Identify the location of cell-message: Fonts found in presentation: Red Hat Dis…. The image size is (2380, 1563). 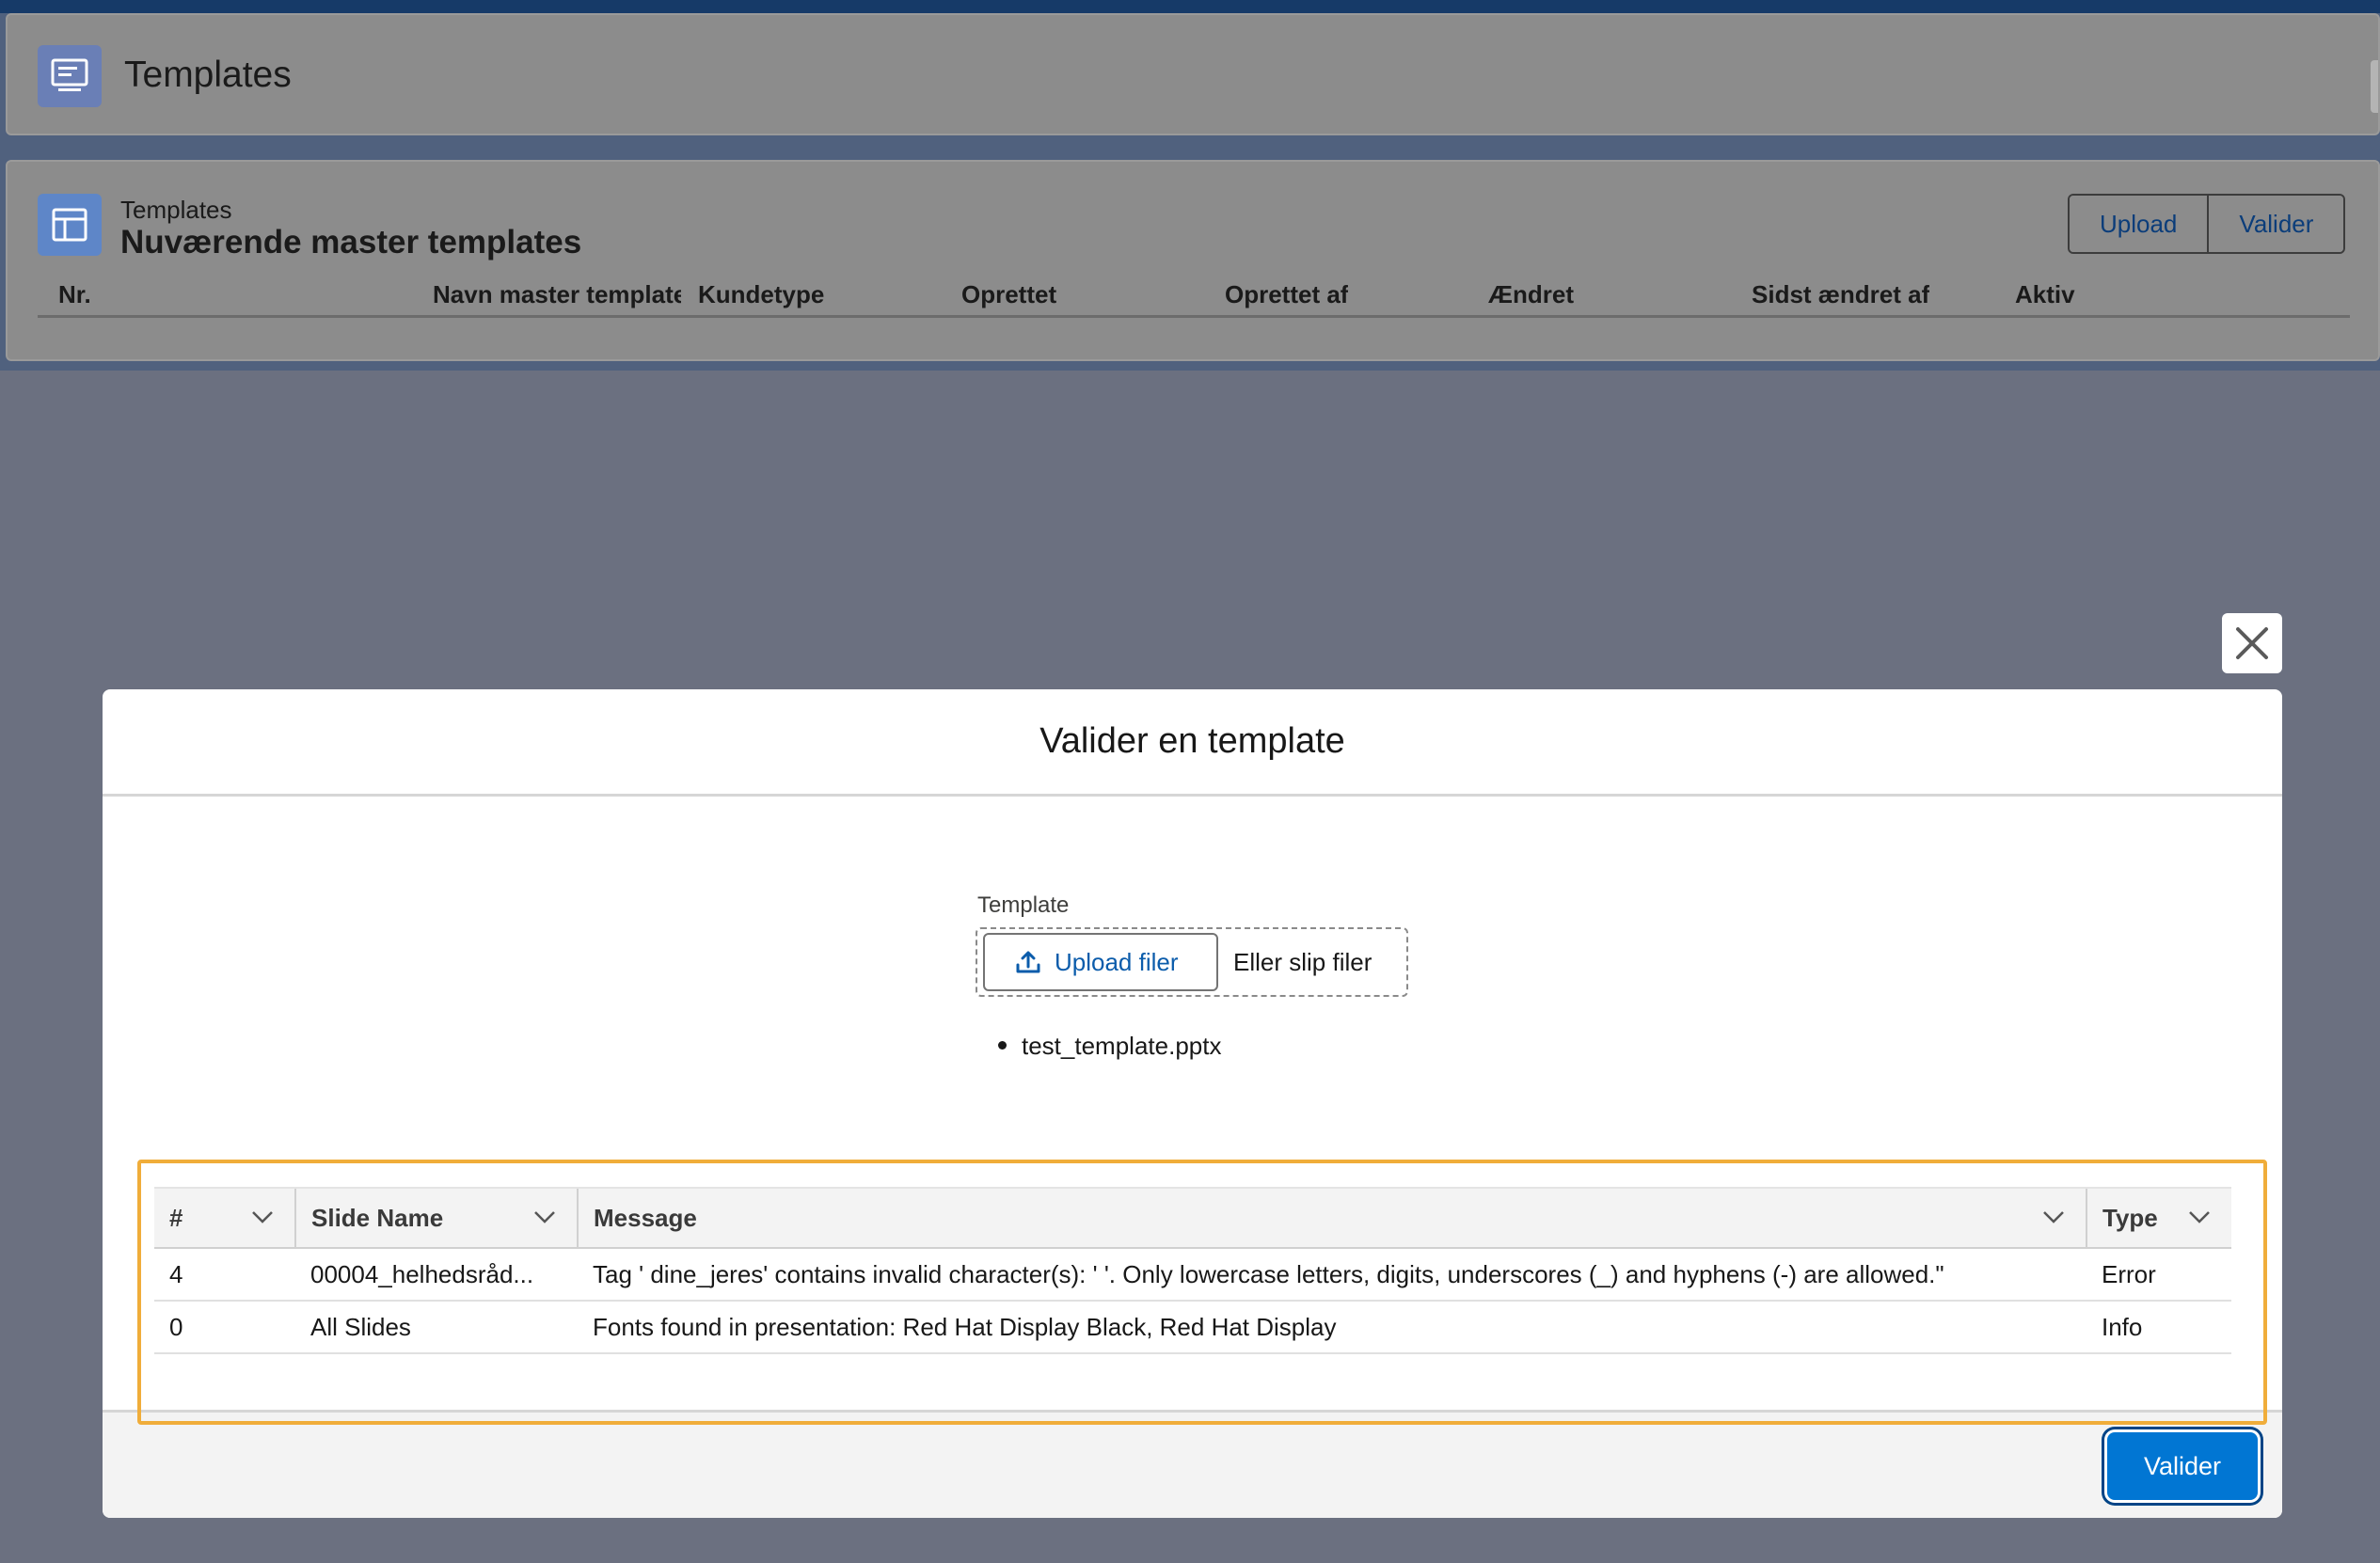
(1332, 1327).